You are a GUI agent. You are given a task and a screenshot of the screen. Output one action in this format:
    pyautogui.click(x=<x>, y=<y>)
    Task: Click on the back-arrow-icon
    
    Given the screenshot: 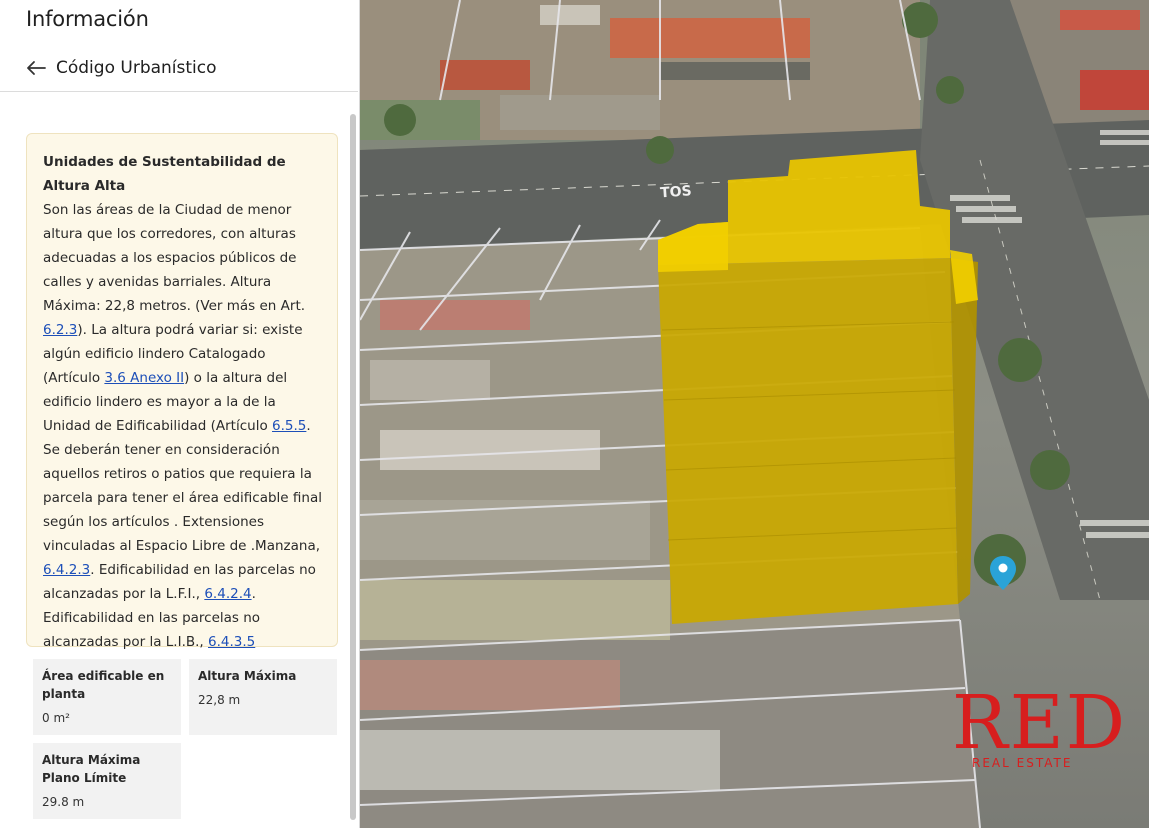 What is the action you would take?
    pyautogui.click(x=37, y=68)
    